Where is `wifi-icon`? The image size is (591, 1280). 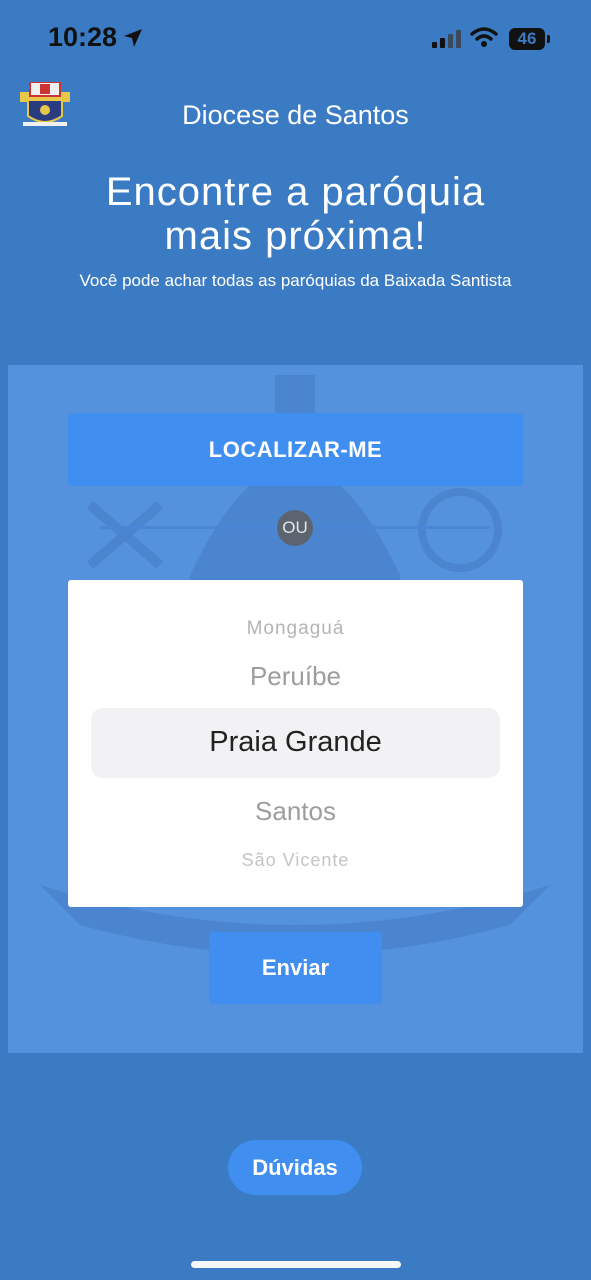 wifi-icon is located at coordinates (484, 37).